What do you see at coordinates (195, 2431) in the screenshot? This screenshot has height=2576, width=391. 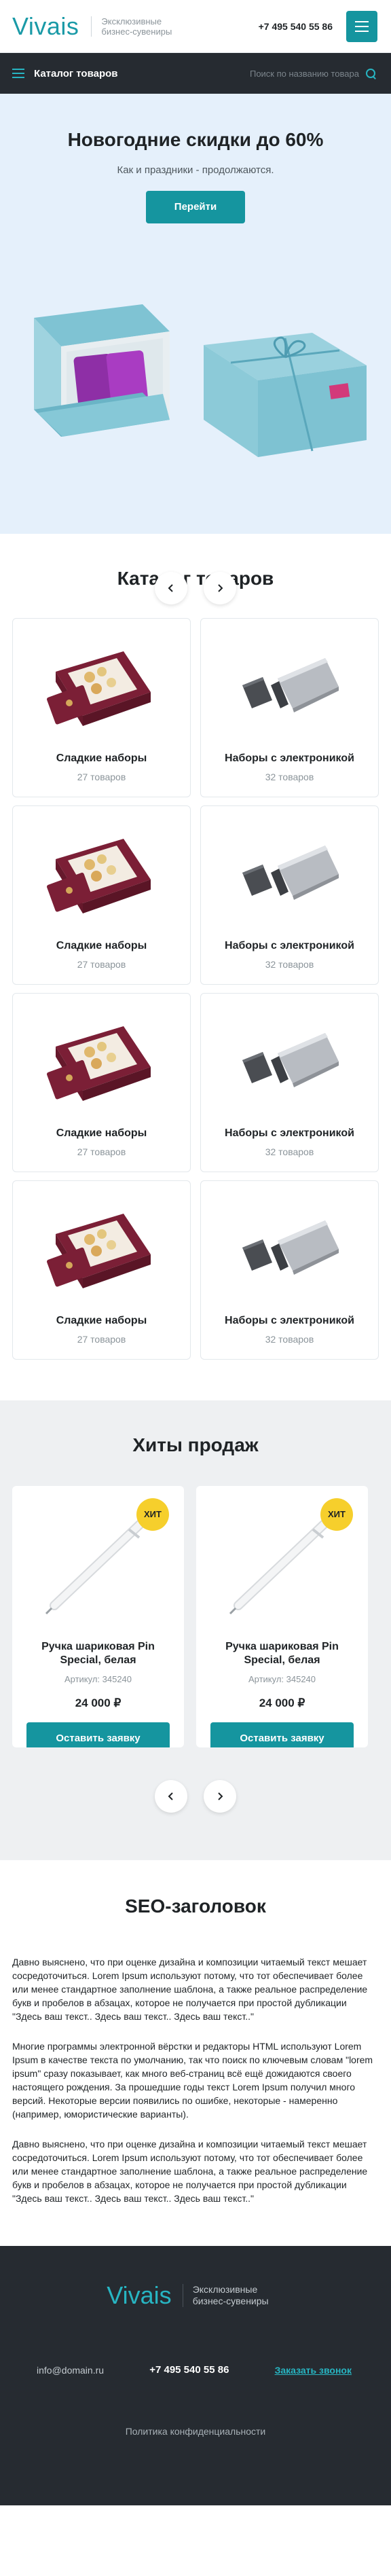 I see `privacy-policy-link: Политика конфиденциальности` at bounding box center [195, 2431].